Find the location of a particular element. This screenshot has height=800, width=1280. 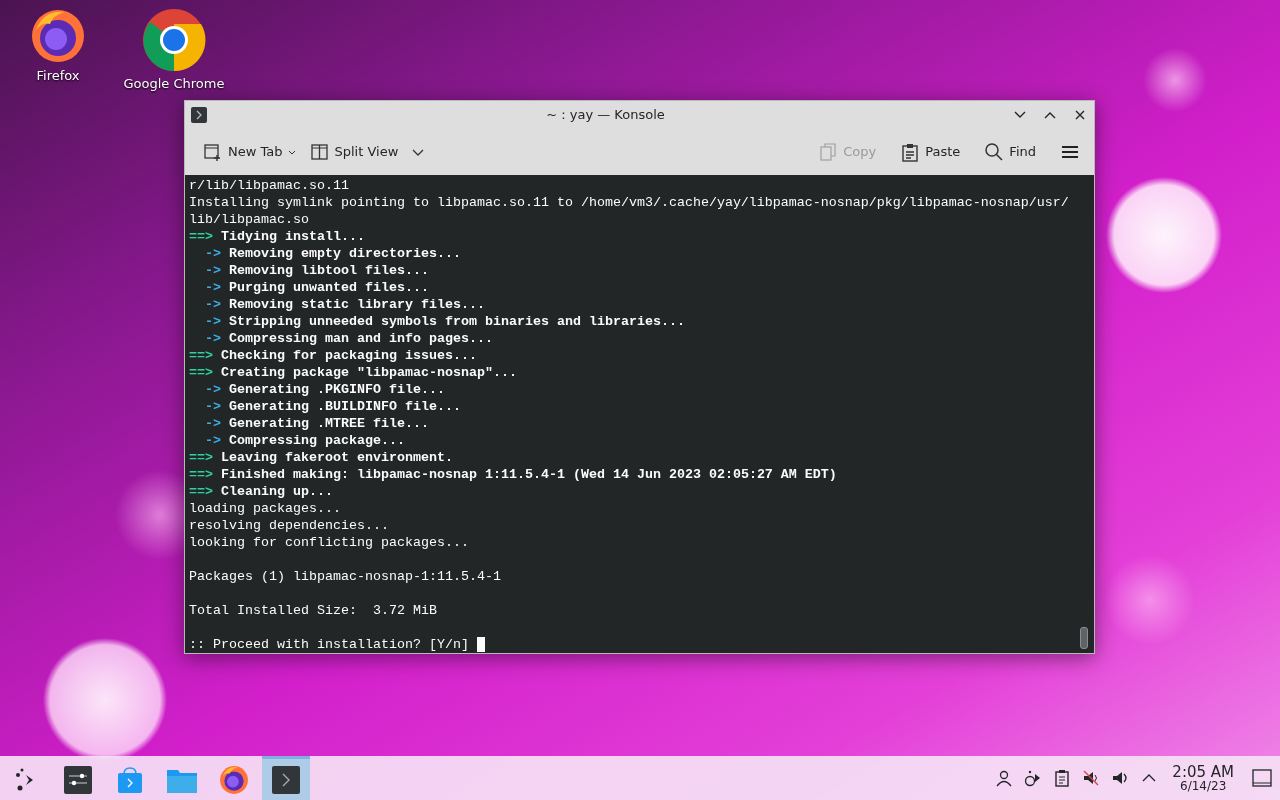

clock: 2:05 AM 6/14/23 is located at coordinates (1203, 778).